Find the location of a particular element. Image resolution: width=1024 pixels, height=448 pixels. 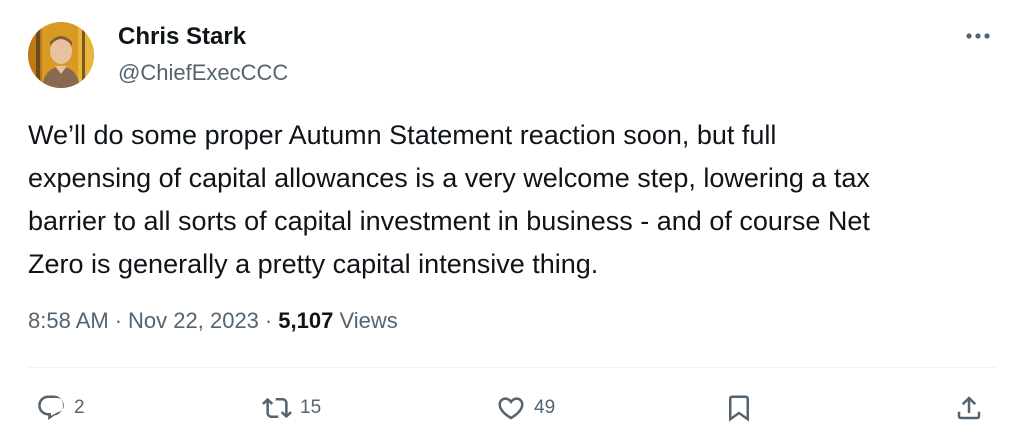

reply-button: 2 is located at coordinates (60, 408).